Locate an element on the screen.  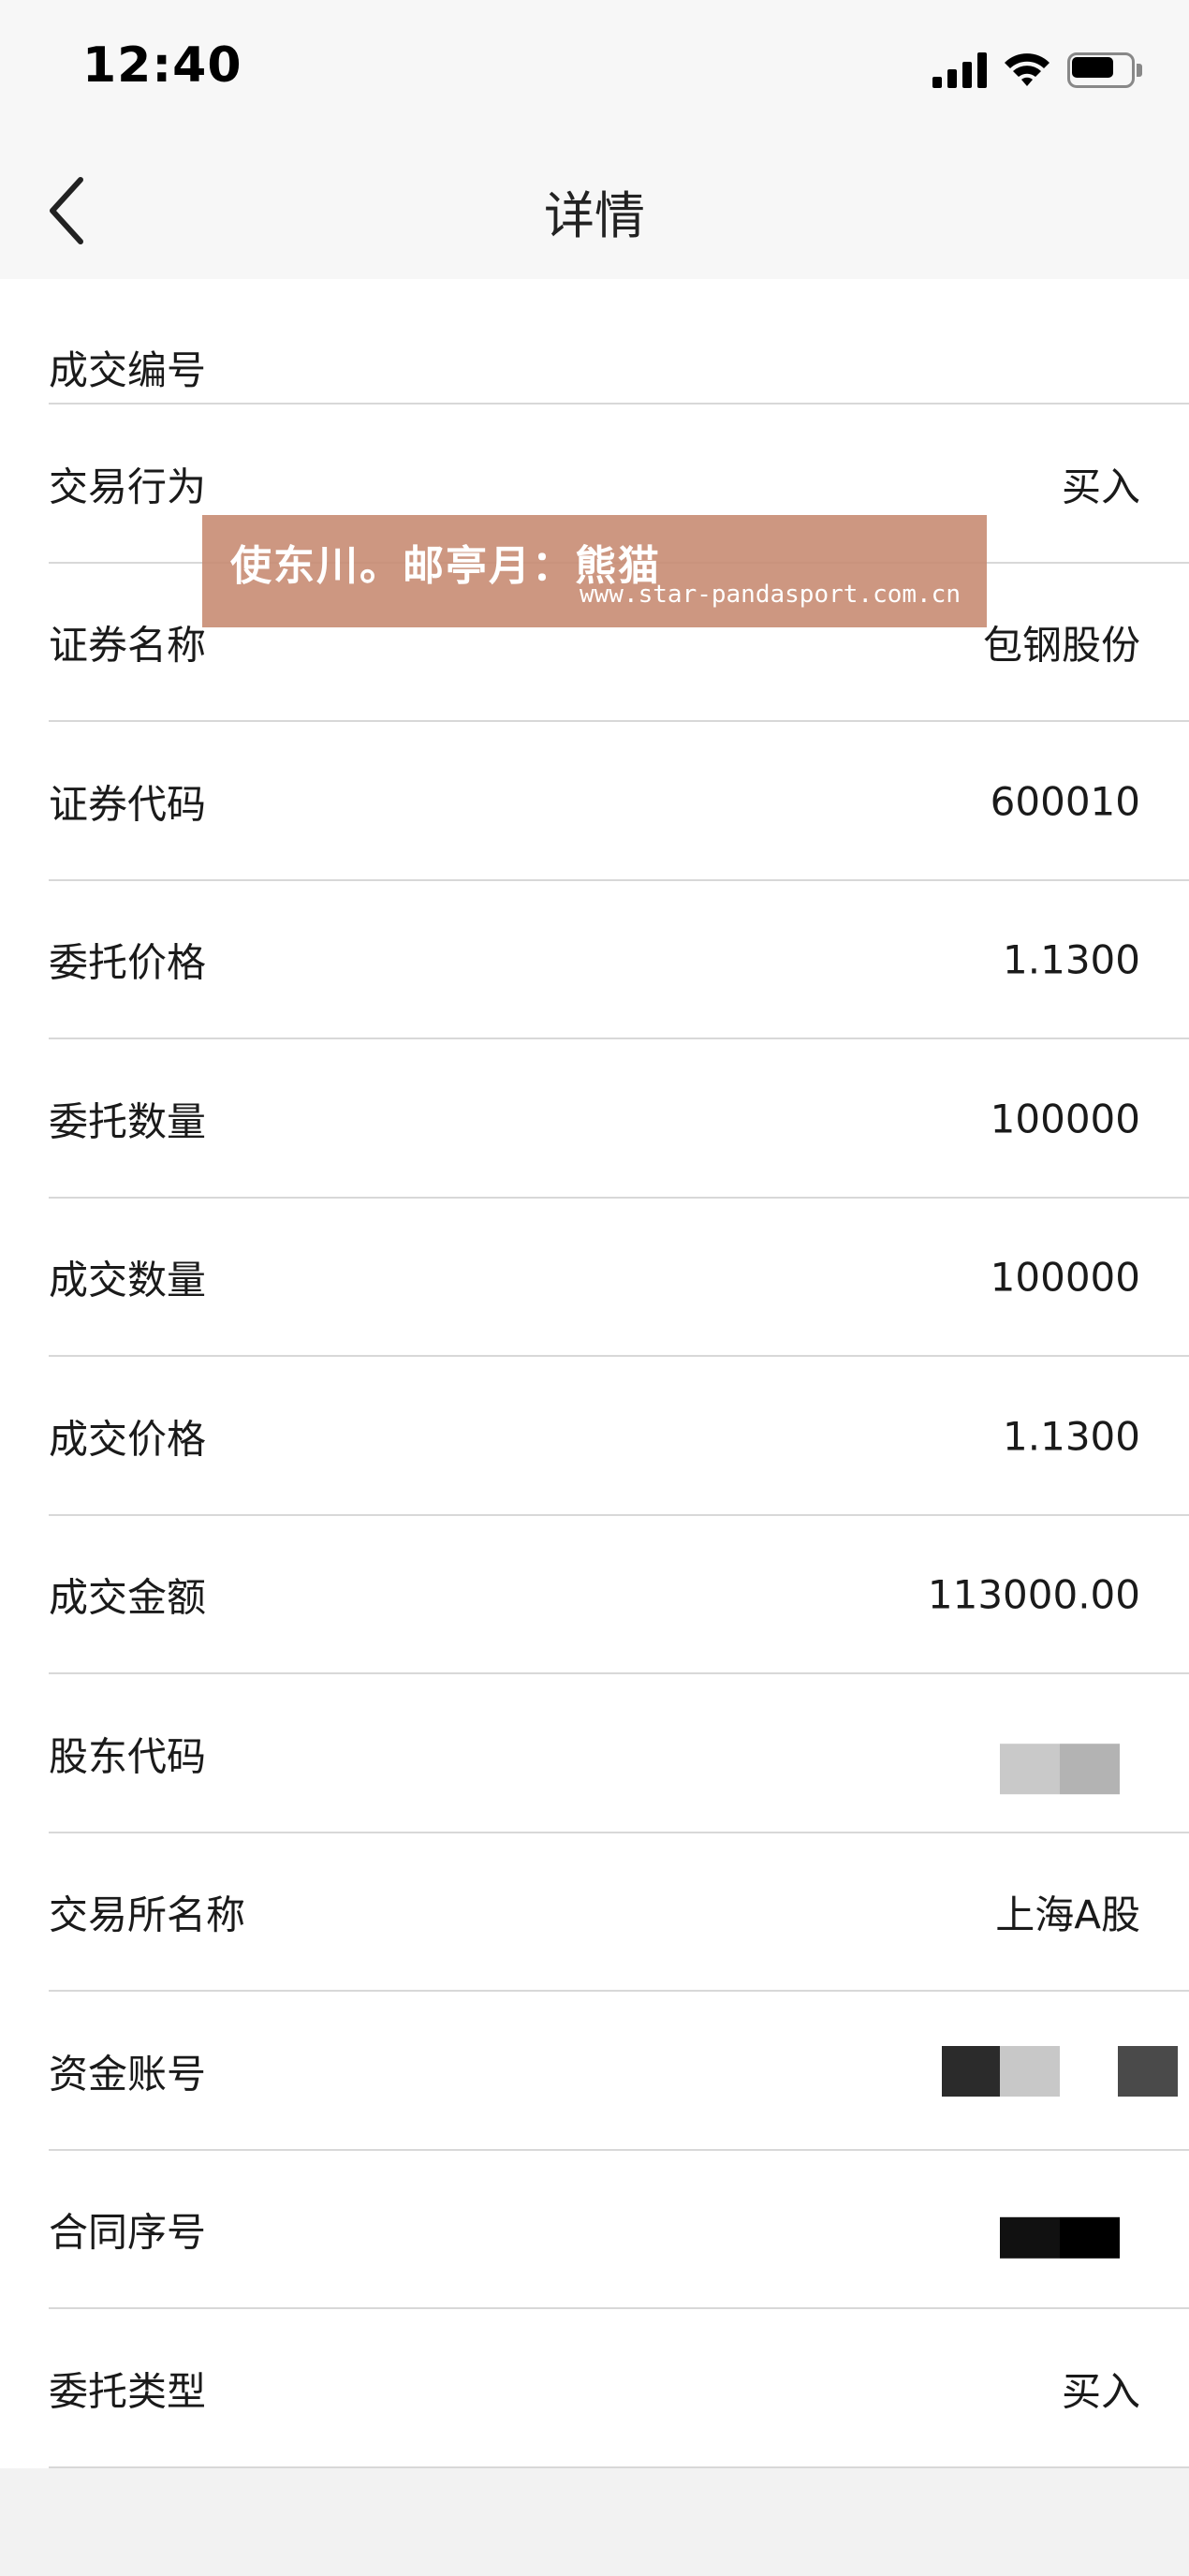
list-row-shareholder-code: 股东代码 is located at coordinates (594, 1753).